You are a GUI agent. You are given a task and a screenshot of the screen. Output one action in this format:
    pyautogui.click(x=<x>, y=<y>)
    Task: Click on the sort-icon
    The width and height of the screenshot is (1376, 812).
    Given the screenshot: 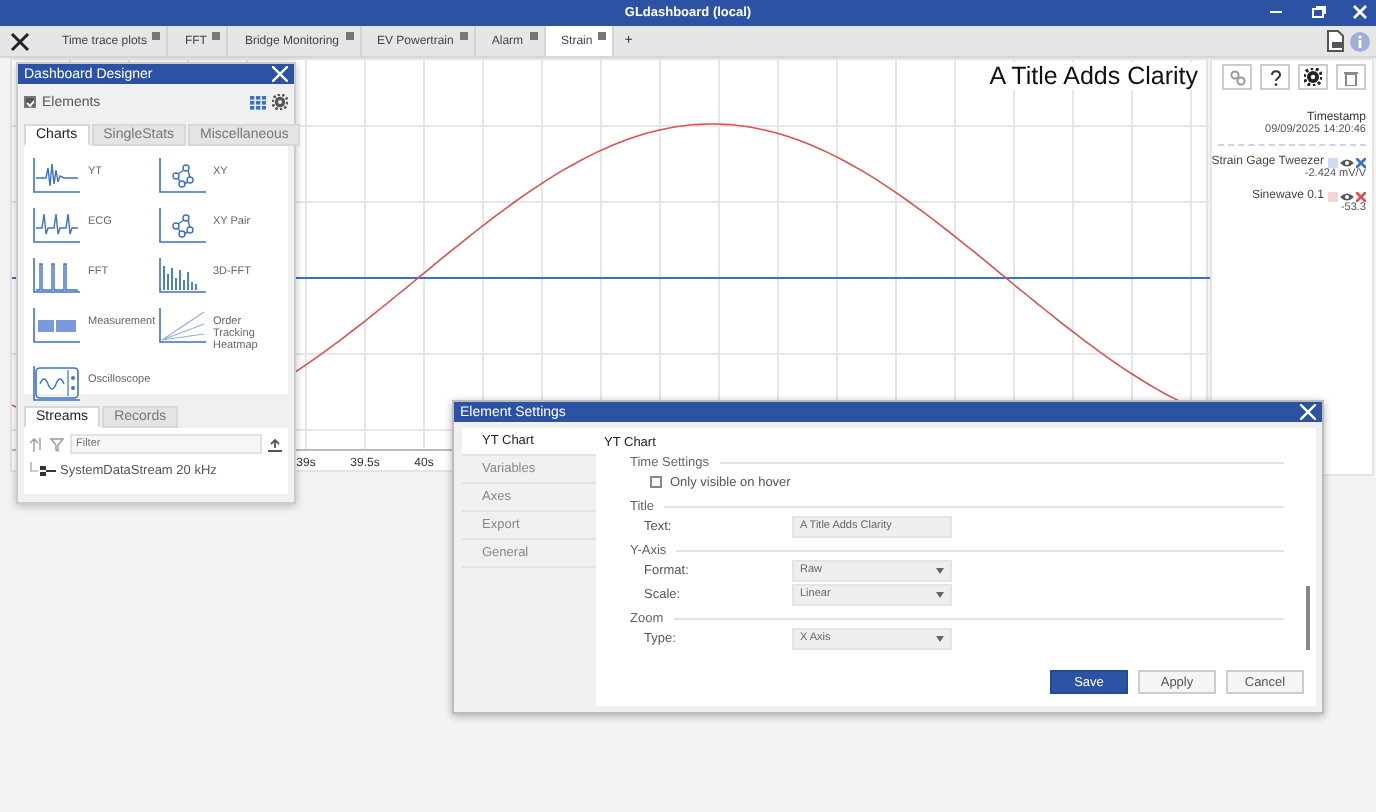 What is the action you would take?
    pyautogui.click(x=37, y=444)
    